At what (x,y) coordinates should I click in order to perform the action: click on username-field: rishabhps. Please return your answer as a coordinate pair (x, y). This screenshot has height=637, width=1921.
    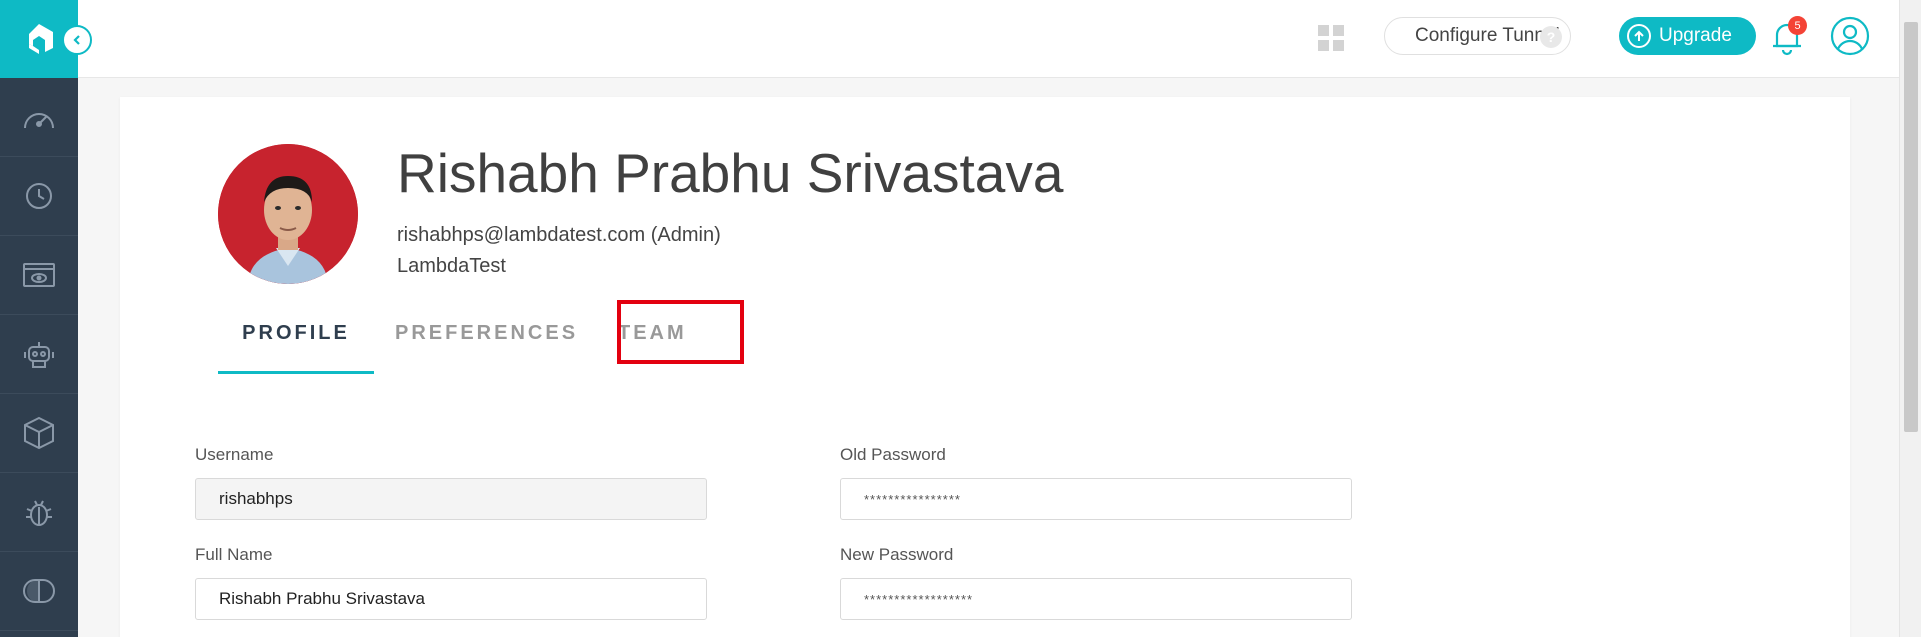
    Looking at the image, I should click on (451, 499).